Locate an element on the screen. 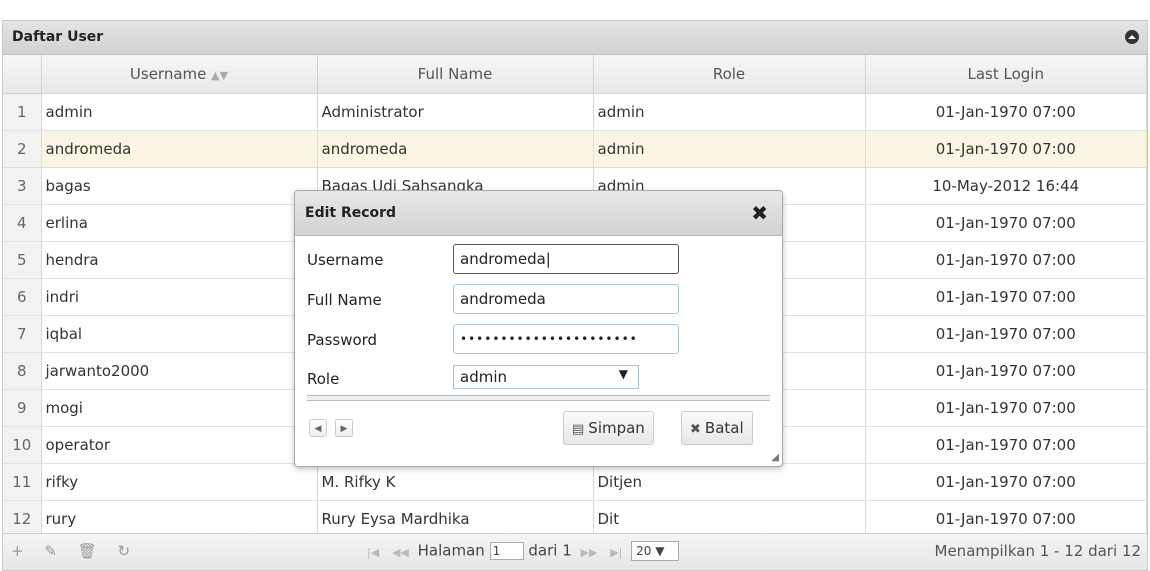 This screenshot has height=571, width=1150. role-label: Role is located at coordinates (323, 379).